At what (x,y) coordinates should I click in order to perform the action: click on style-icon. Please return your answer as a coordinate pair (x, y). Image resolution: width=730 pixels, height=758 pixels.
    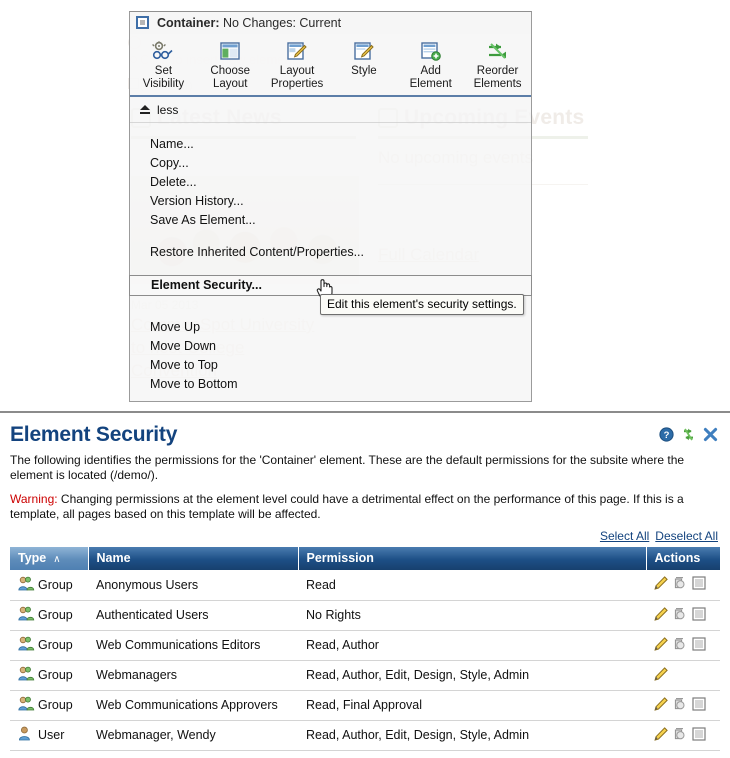
    Looking at the image, I should click on (363, 51).